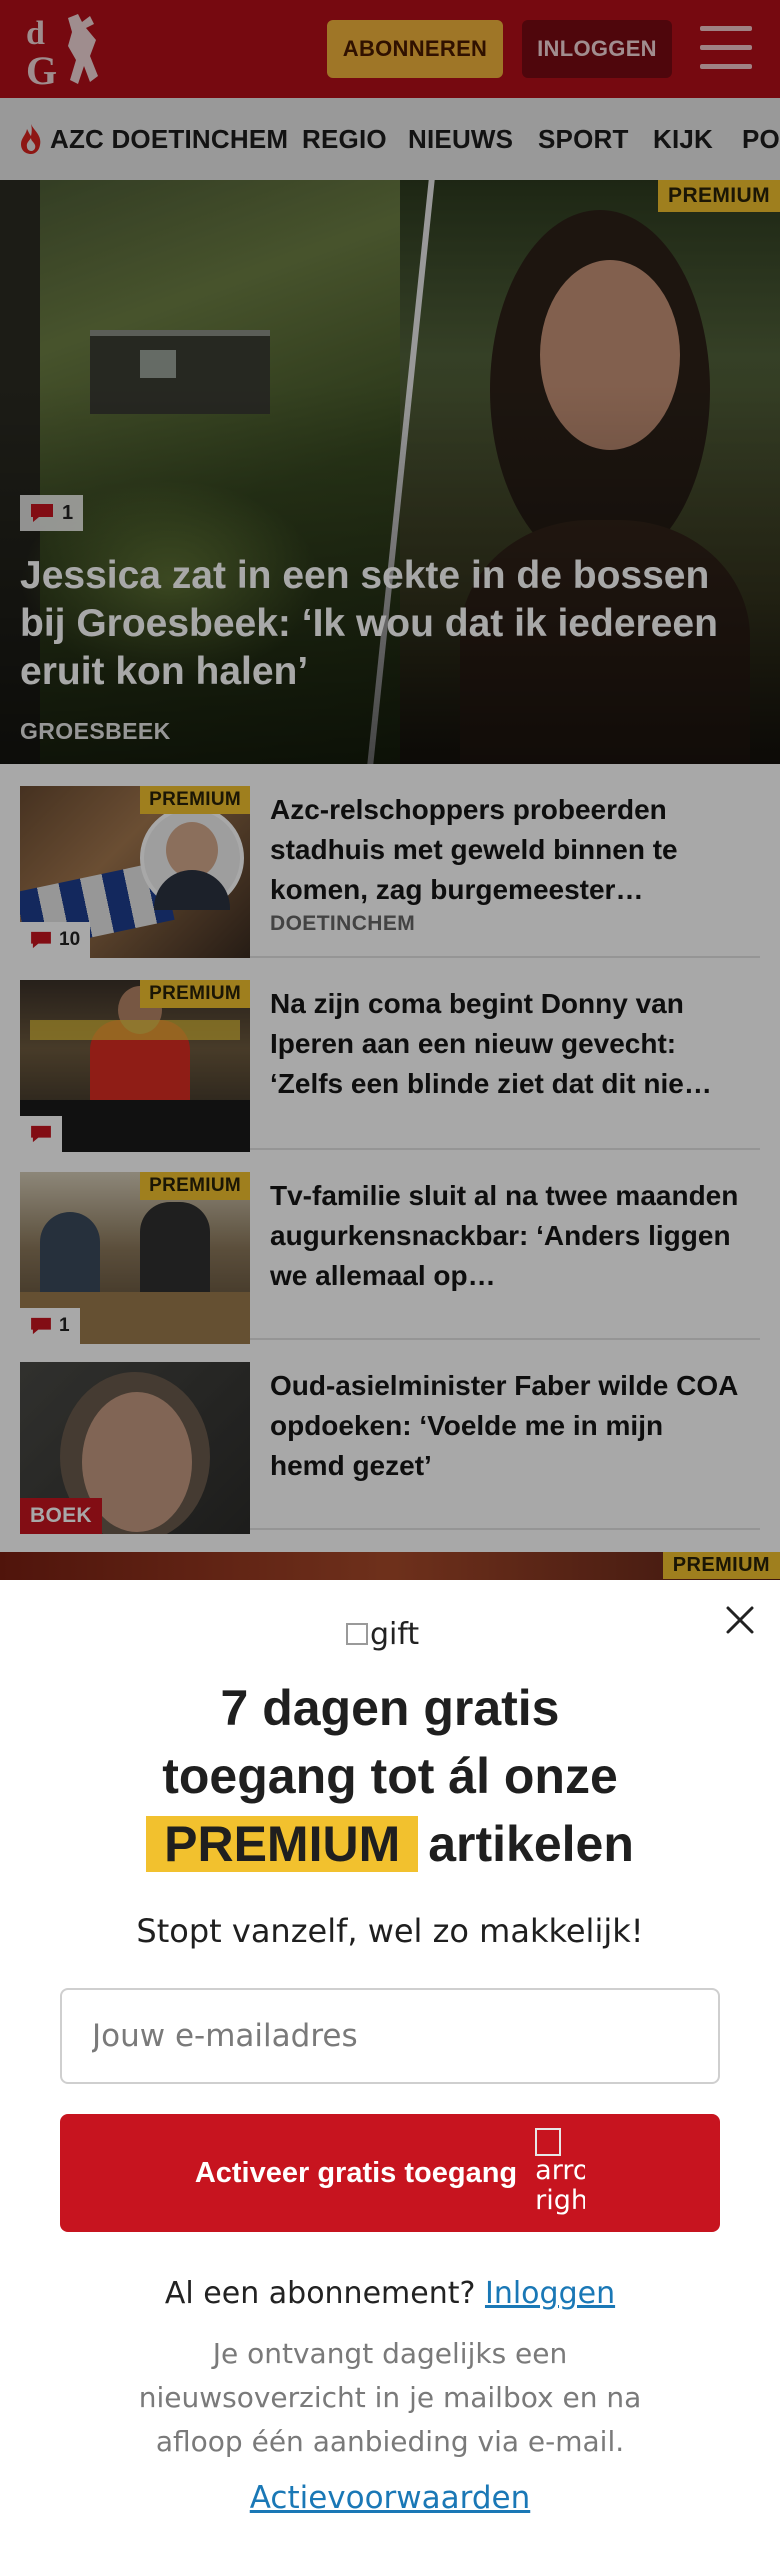  Describe the element at coordinates (740, 1620) in the screenshot. I see `close-icon` at that location.